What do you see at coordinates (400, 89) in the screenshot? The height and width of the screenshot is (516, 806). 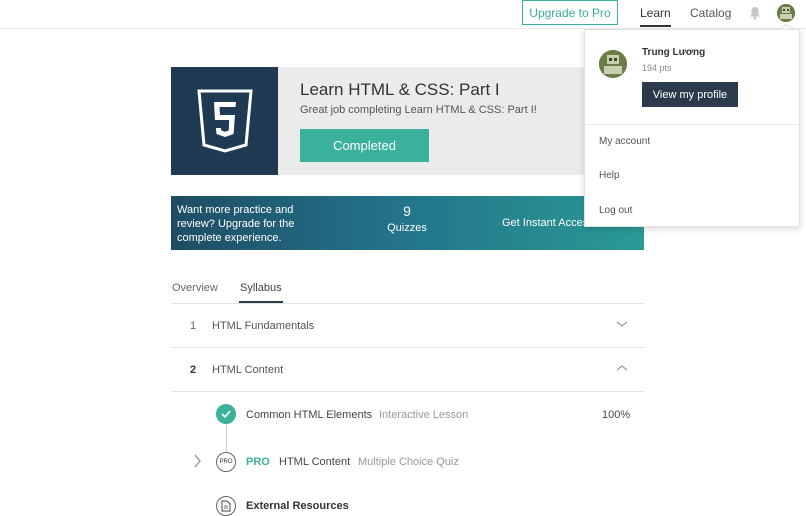 I see `course-title: Learn HTML & CSS: Part I` at bounding box center [400, 89].